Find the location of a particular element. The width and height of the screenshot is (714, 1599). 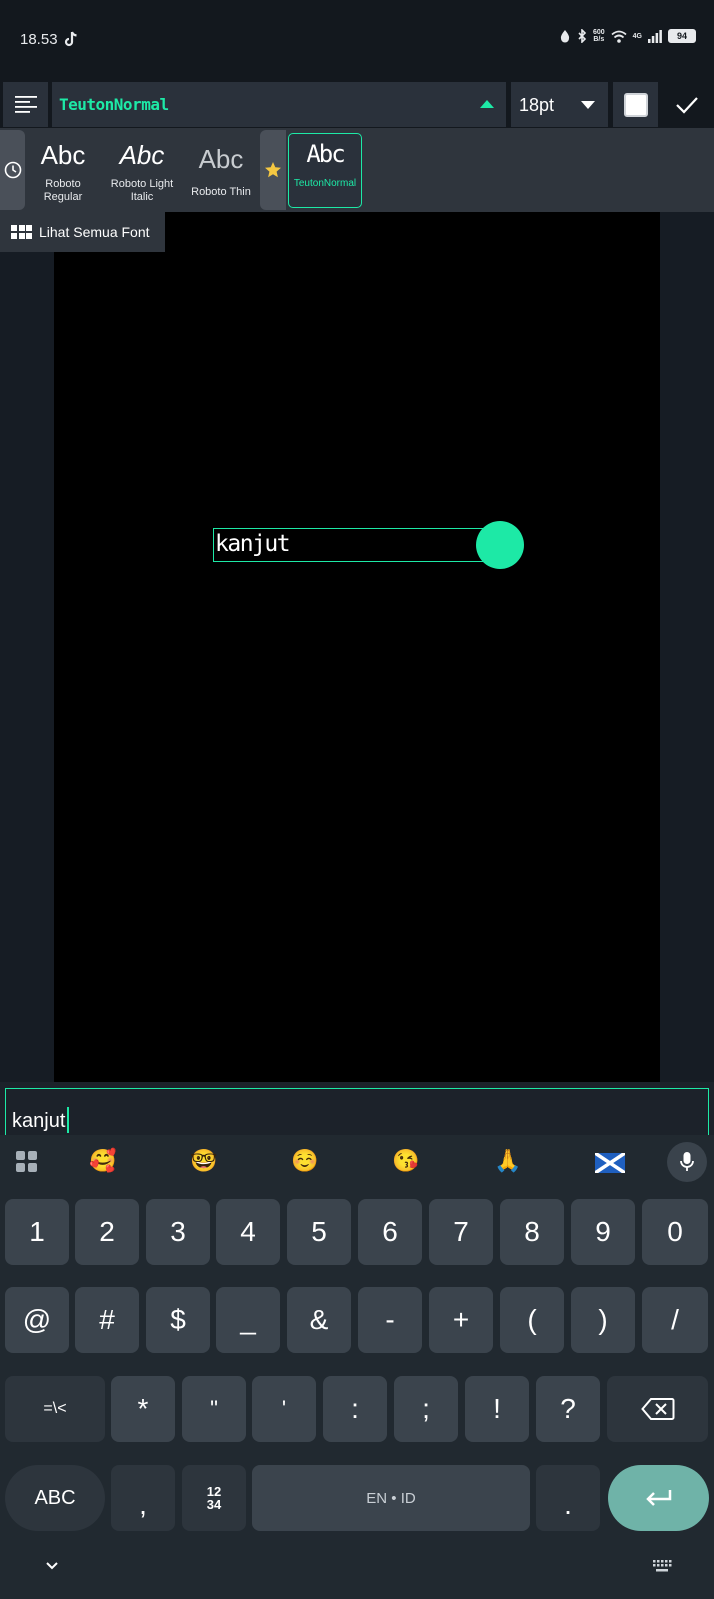

abc-keyboard-button: ABC is located at coordinates (55, 1498).